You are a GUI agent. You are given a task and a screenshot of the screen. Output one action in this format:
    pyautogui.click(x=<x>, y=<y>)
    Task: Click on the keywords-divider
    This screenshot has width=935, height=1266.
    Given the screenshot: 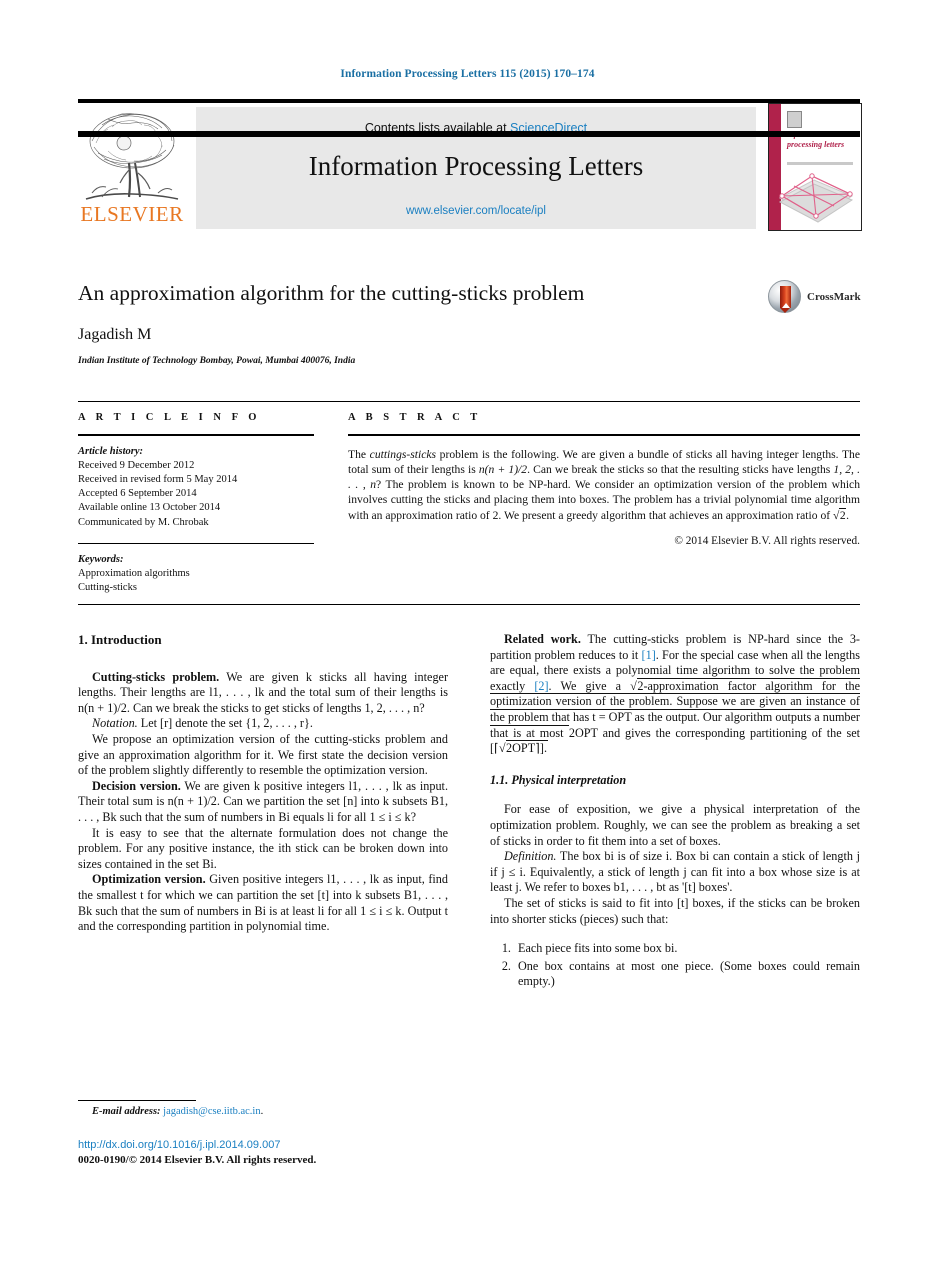 What is the action you would take?
    pyautogui.click(x=196, y=543)
    